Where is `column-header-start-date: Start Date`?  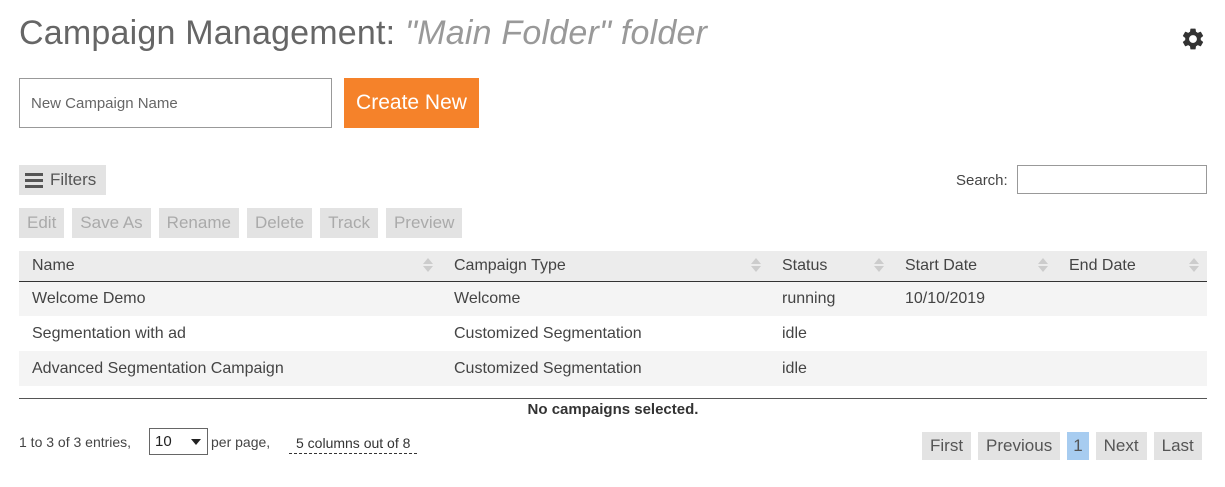
column-header-start-date: Start Date is located at coordinates (974, 266).